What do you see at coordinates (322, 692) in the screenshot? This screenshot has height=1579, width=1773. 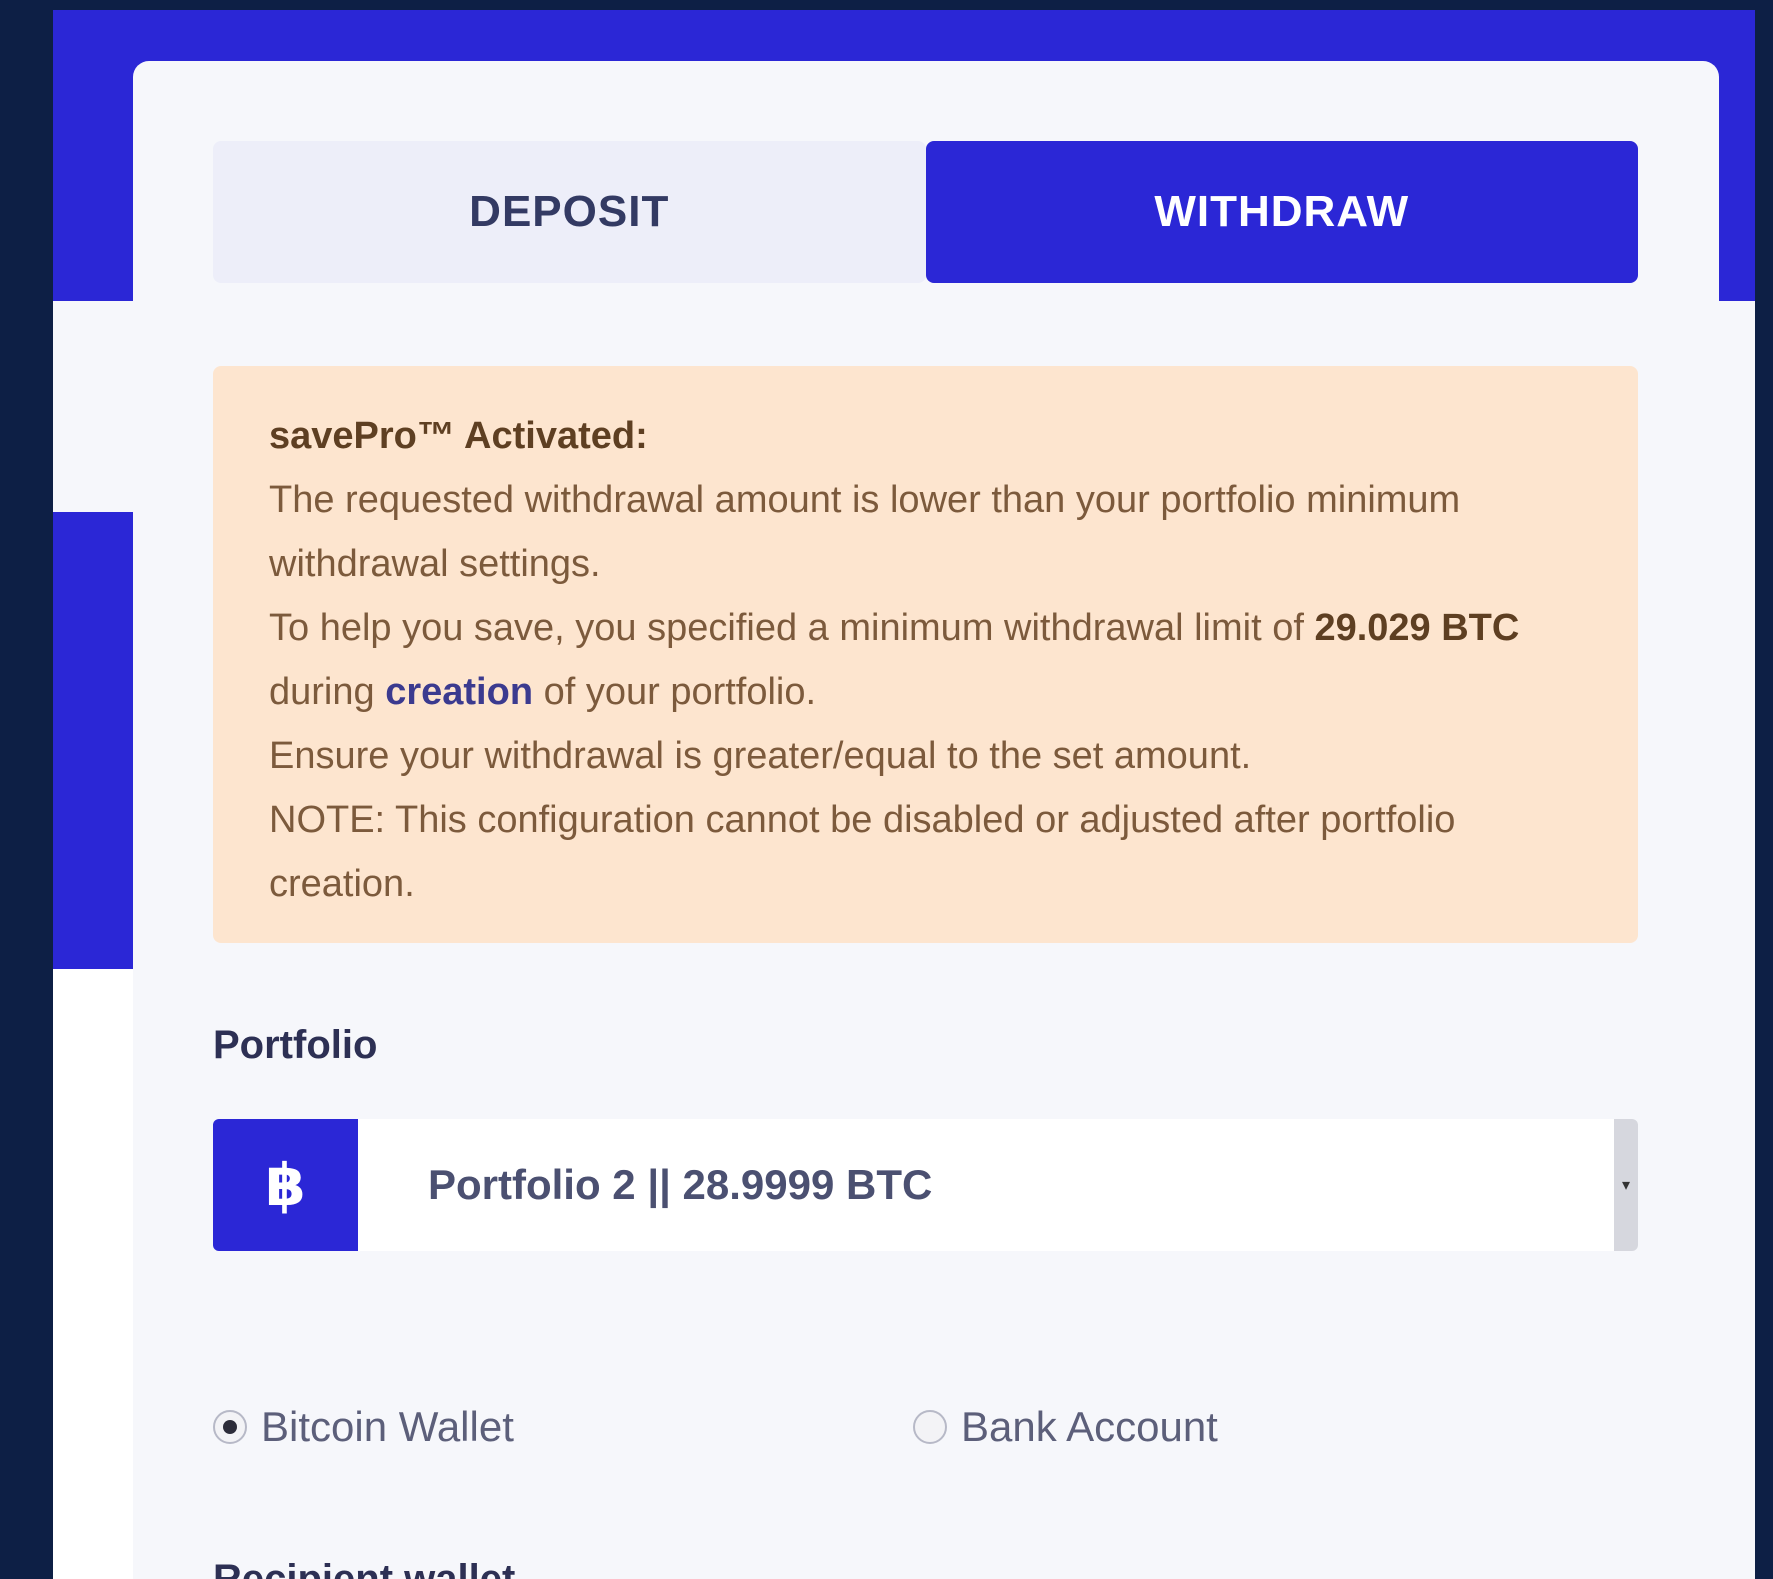 I see `notice-during: during` at bounding box center [322, 692].